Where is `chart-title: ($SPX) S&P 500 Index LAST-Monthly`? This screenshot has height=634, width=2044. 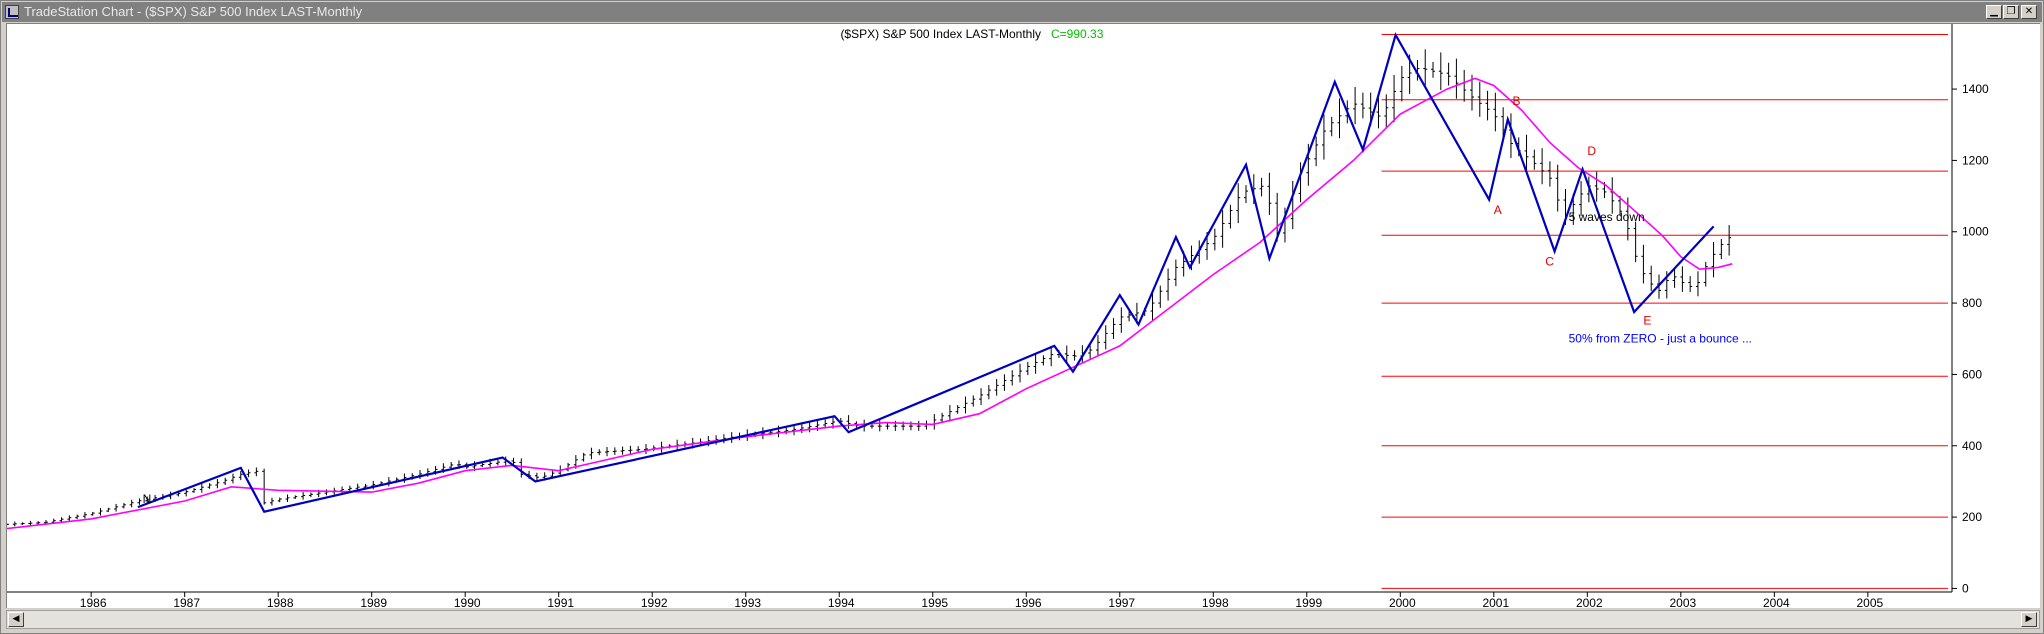 chart-title: ($SPX) S&P 500 Index LAST-Monthly is located at coordinates (940, 34).